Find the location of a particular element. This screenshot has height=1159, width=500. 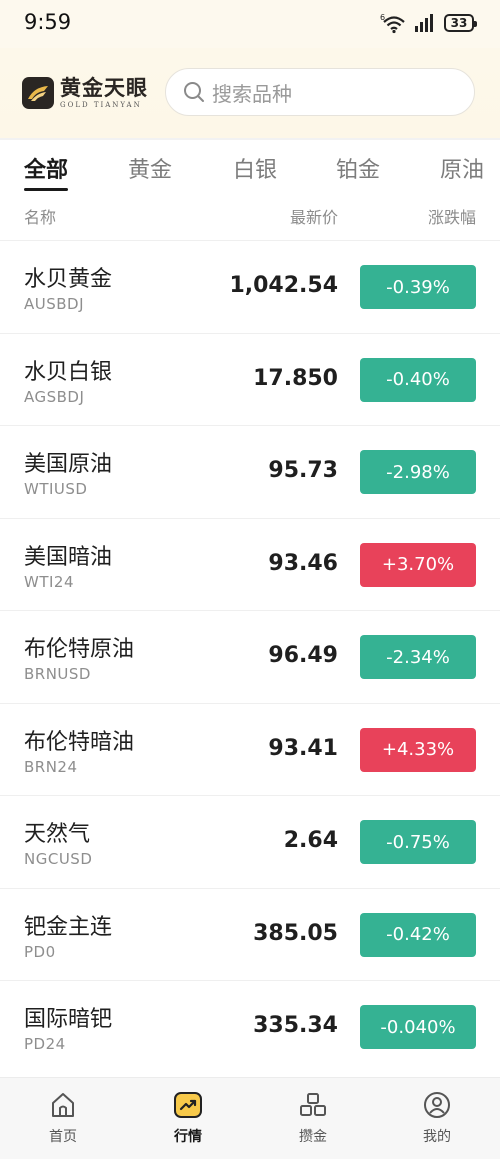

column-header-name: 名称 is located at coordinates (40, 217).